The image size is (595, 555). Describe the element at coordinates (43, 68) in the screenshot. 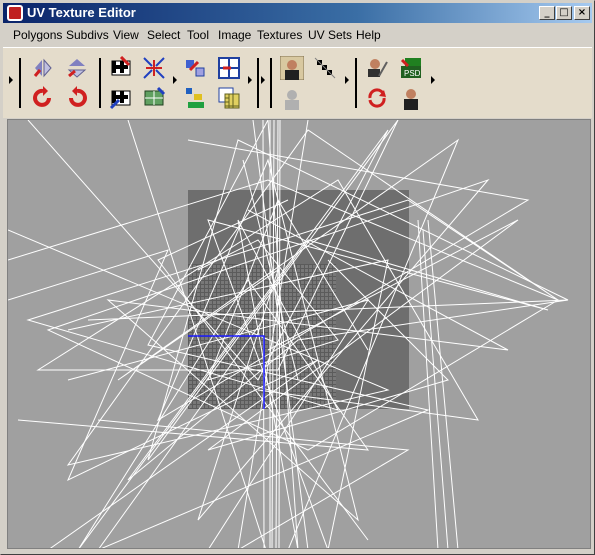

I see `flip-u-icon` at that location.